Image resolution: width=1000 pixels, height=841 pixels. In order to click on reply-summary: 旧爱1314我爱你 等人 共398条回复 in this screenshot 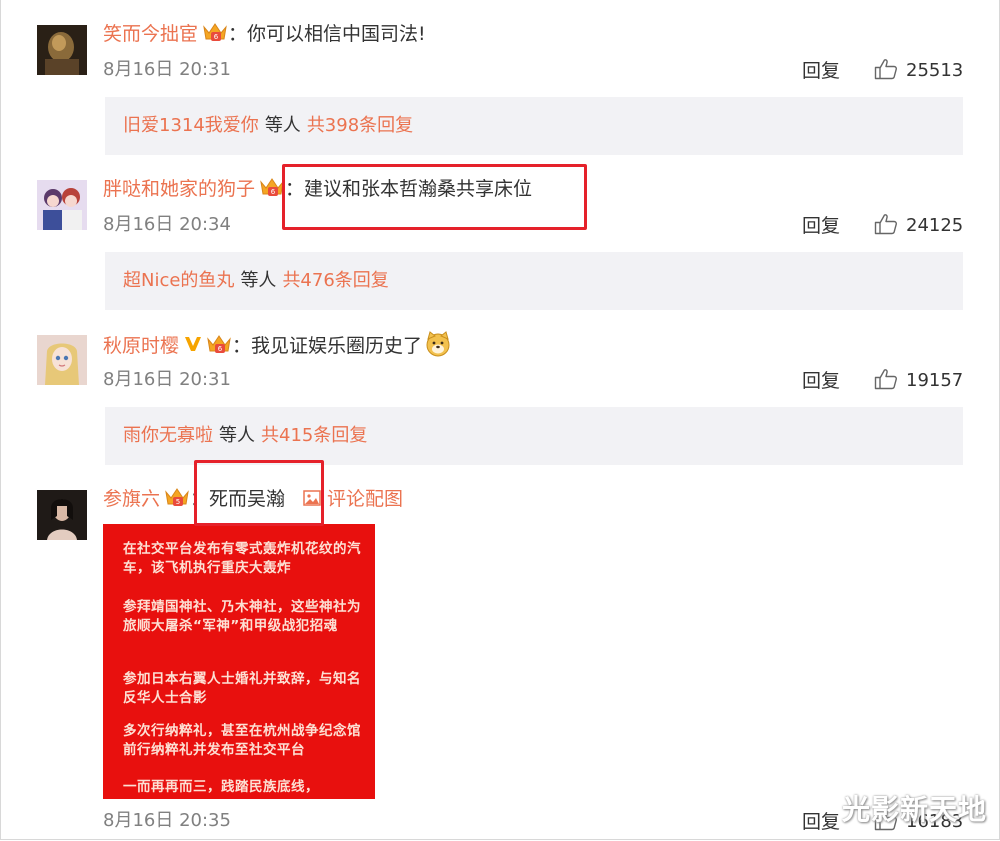, I will do `click(534, 126)`.